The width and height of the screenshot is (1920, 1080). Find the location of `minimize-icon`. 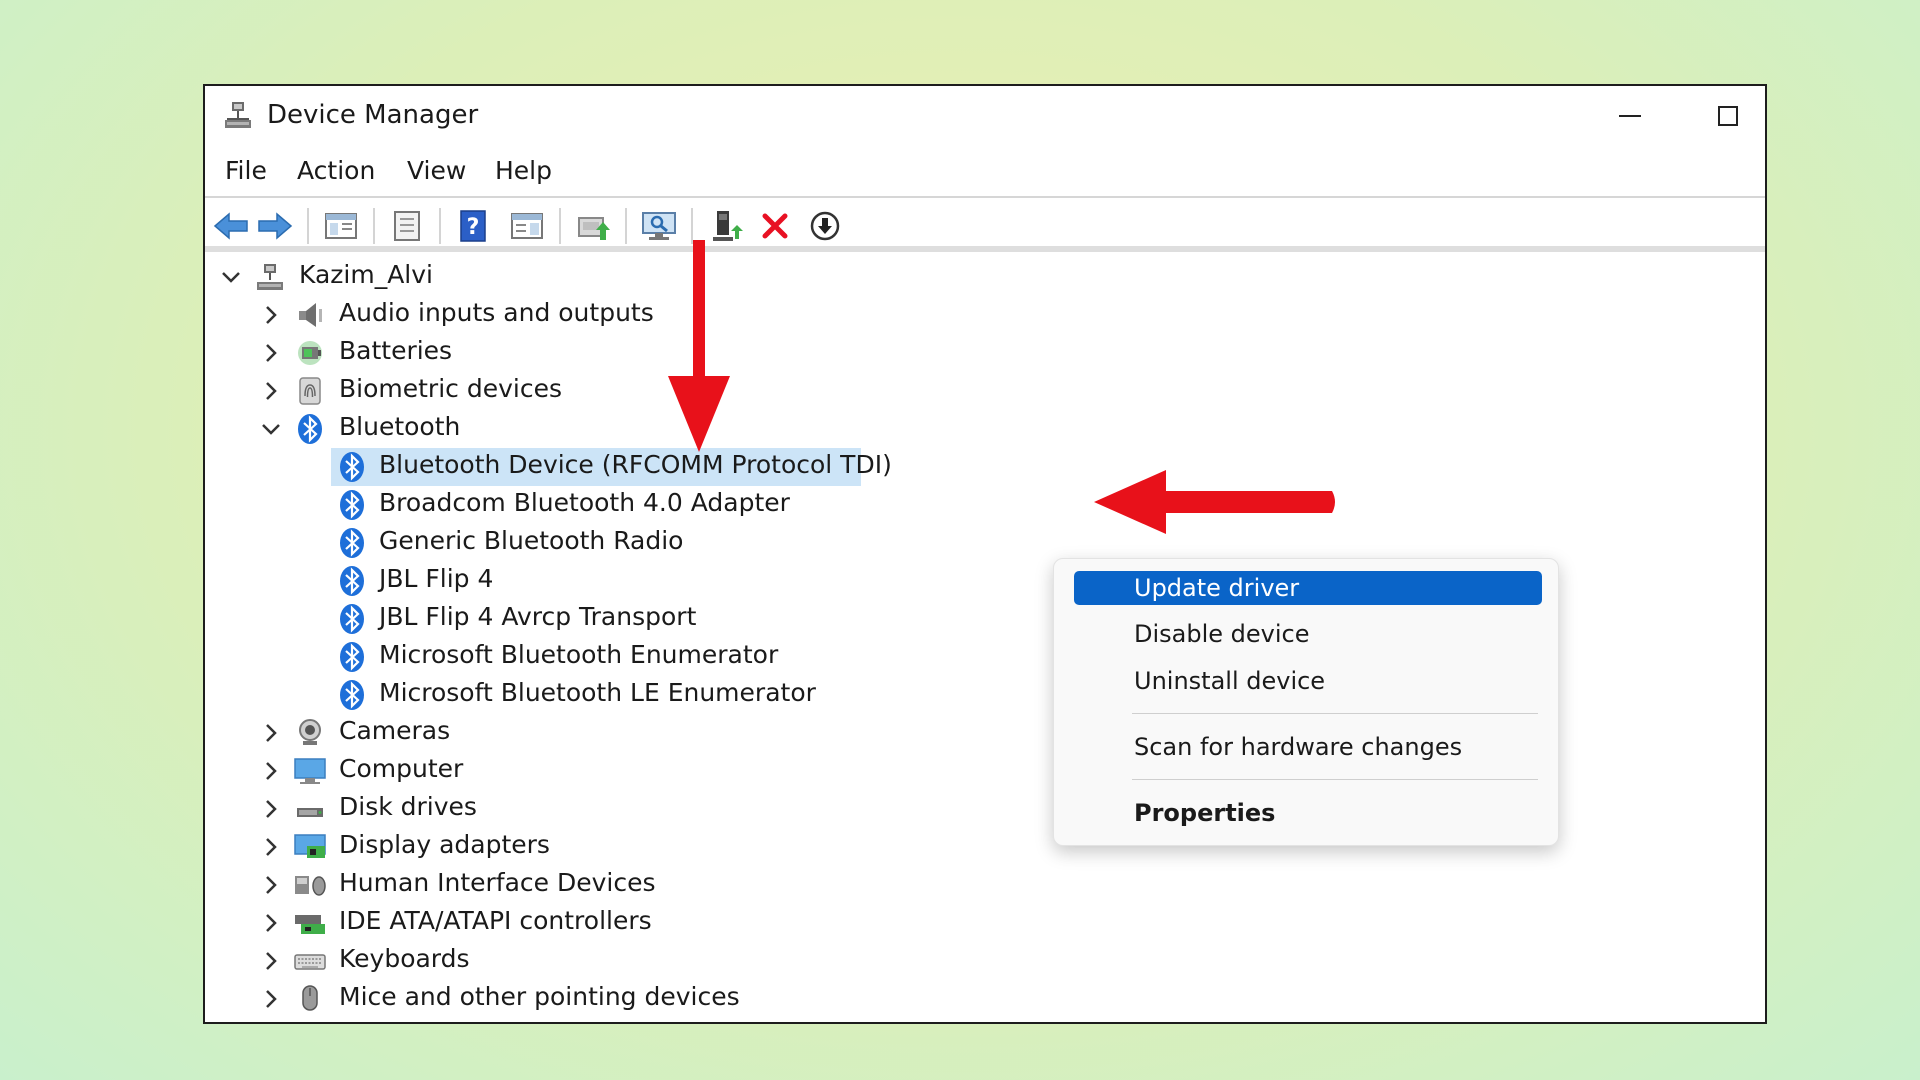

minimize-icon is located at coordinates (1630, 116).